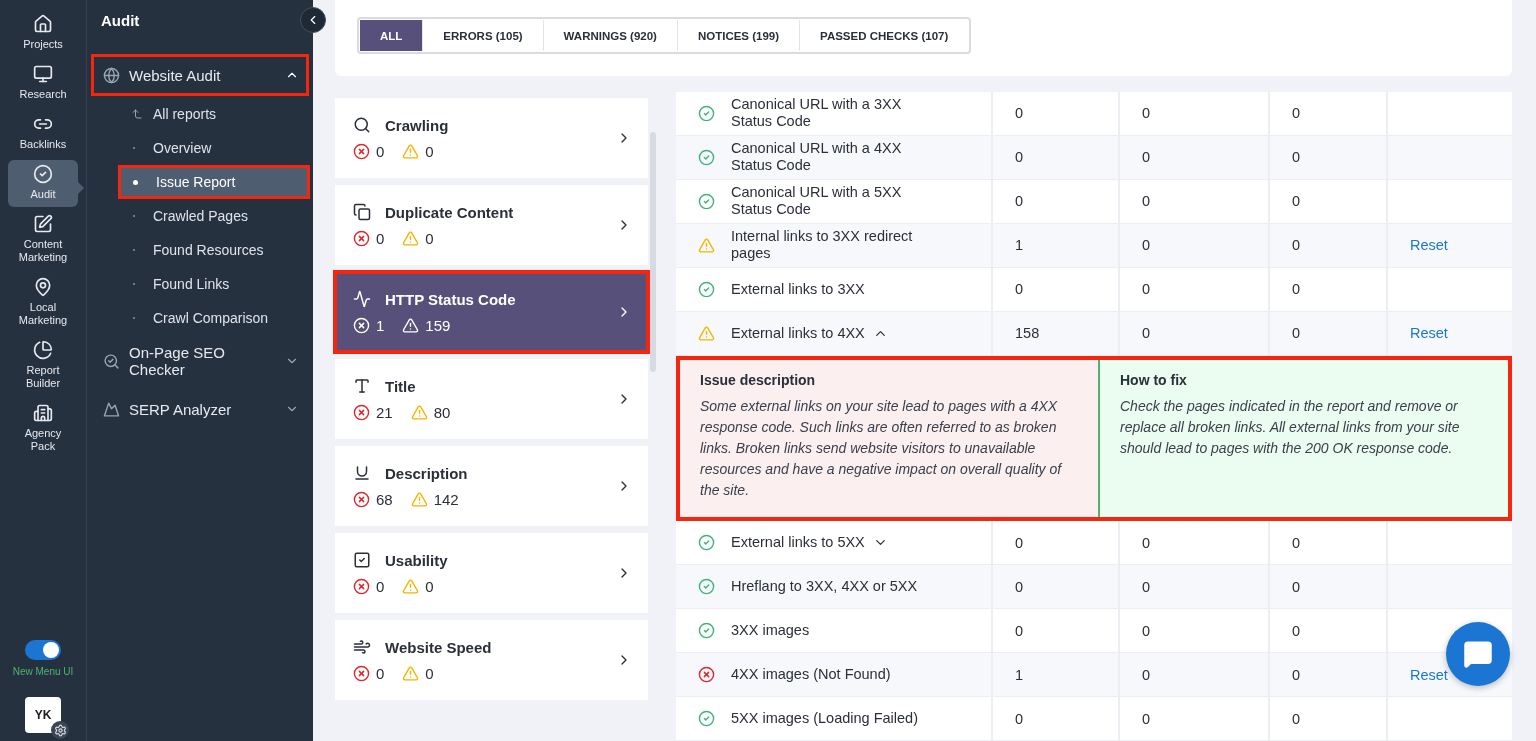 This screenshot has width=1536, height=741. I want to click on category-card: Description 68 142, so click(491, 486).